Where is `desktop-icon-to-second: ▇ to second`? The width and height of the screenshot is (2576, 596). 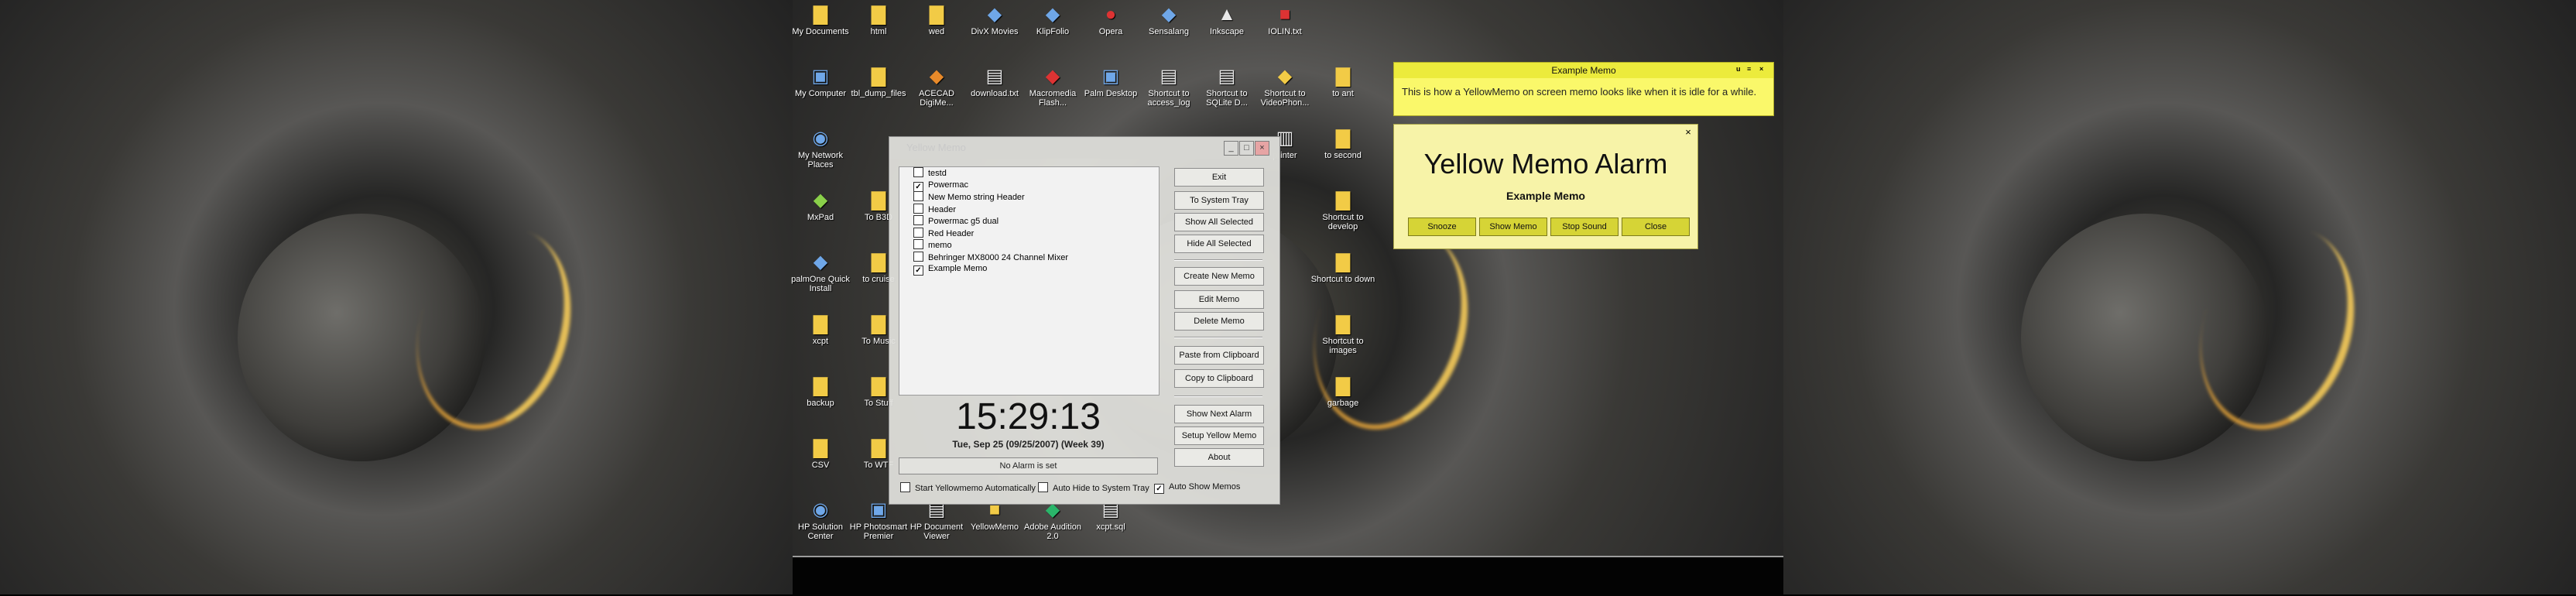 desktop-icon-to-second: ▇ to second is located at coordinates (1342, 150).